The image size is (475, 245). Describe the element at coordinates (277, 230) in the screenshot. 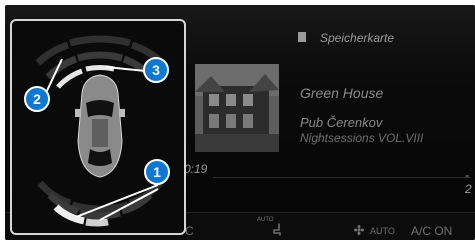

I see `seat-heat-icon` at that location.